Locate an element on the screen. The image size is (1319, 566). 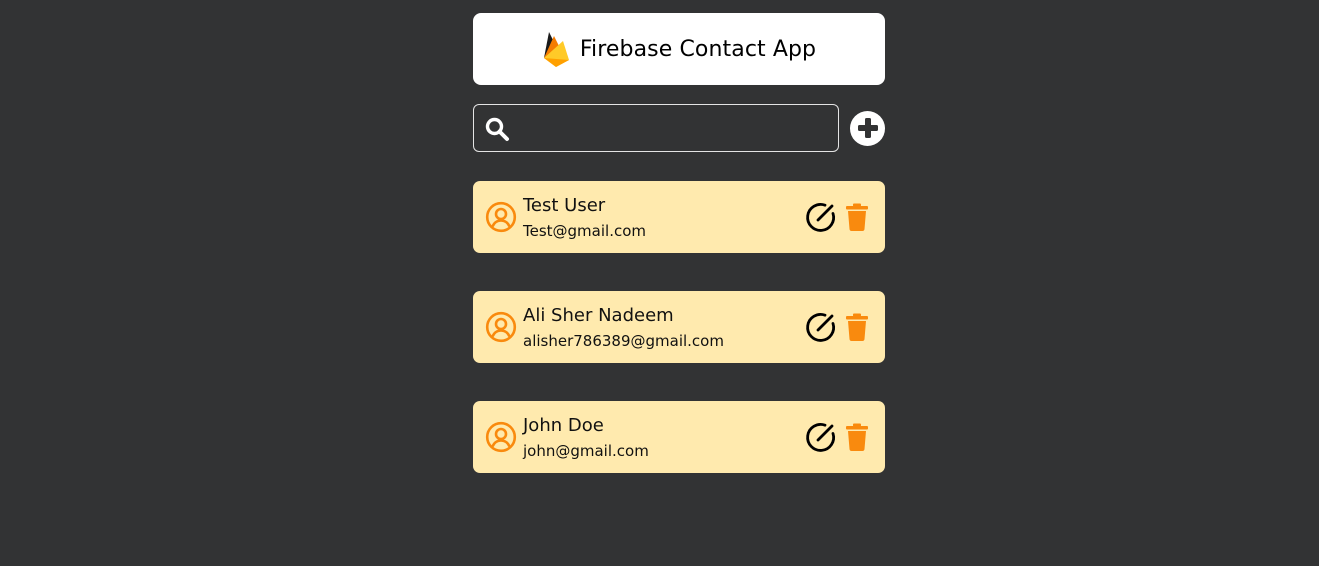
search-box is located at coordinates (656, 128).